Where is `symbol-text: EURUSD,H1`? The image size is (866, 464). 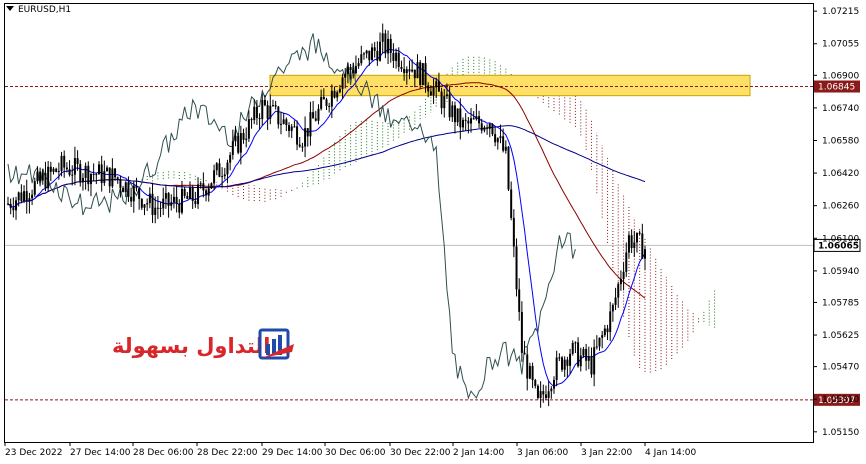
symbol-text: EURUSD,H1 is located at coordinates (45, 10).